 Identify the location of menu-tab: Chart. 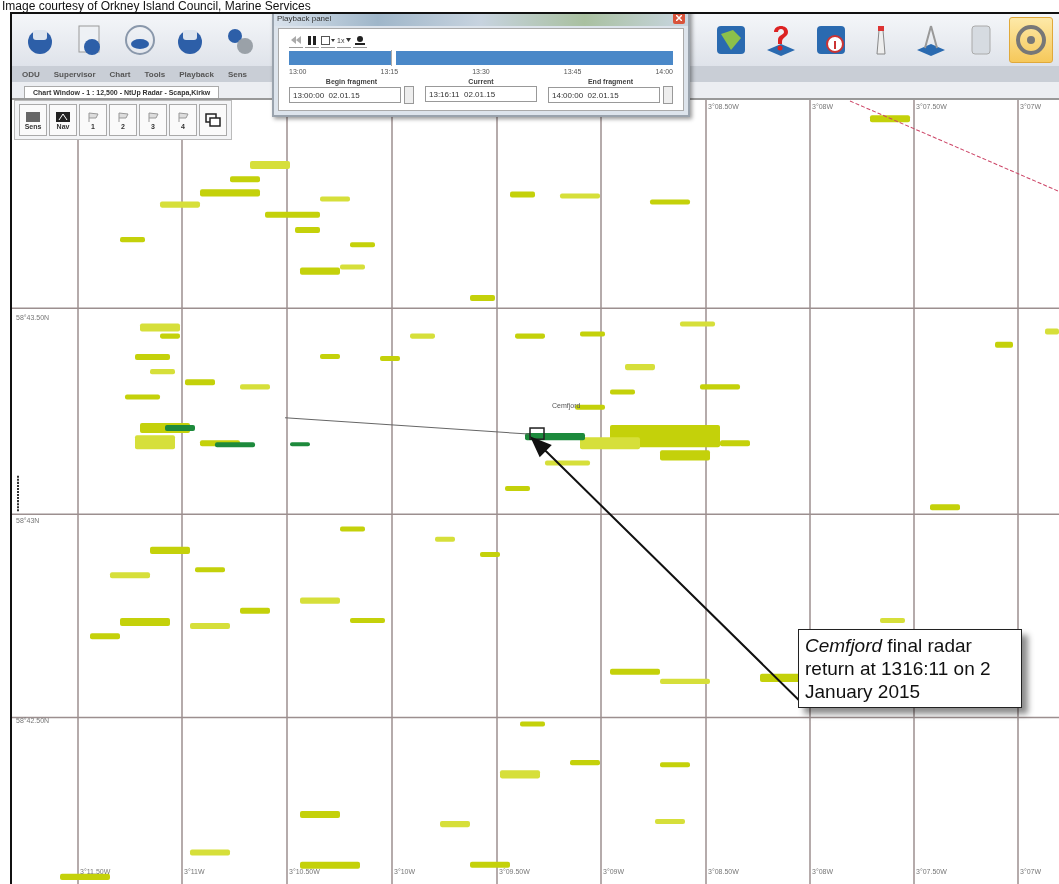
(120, 74).